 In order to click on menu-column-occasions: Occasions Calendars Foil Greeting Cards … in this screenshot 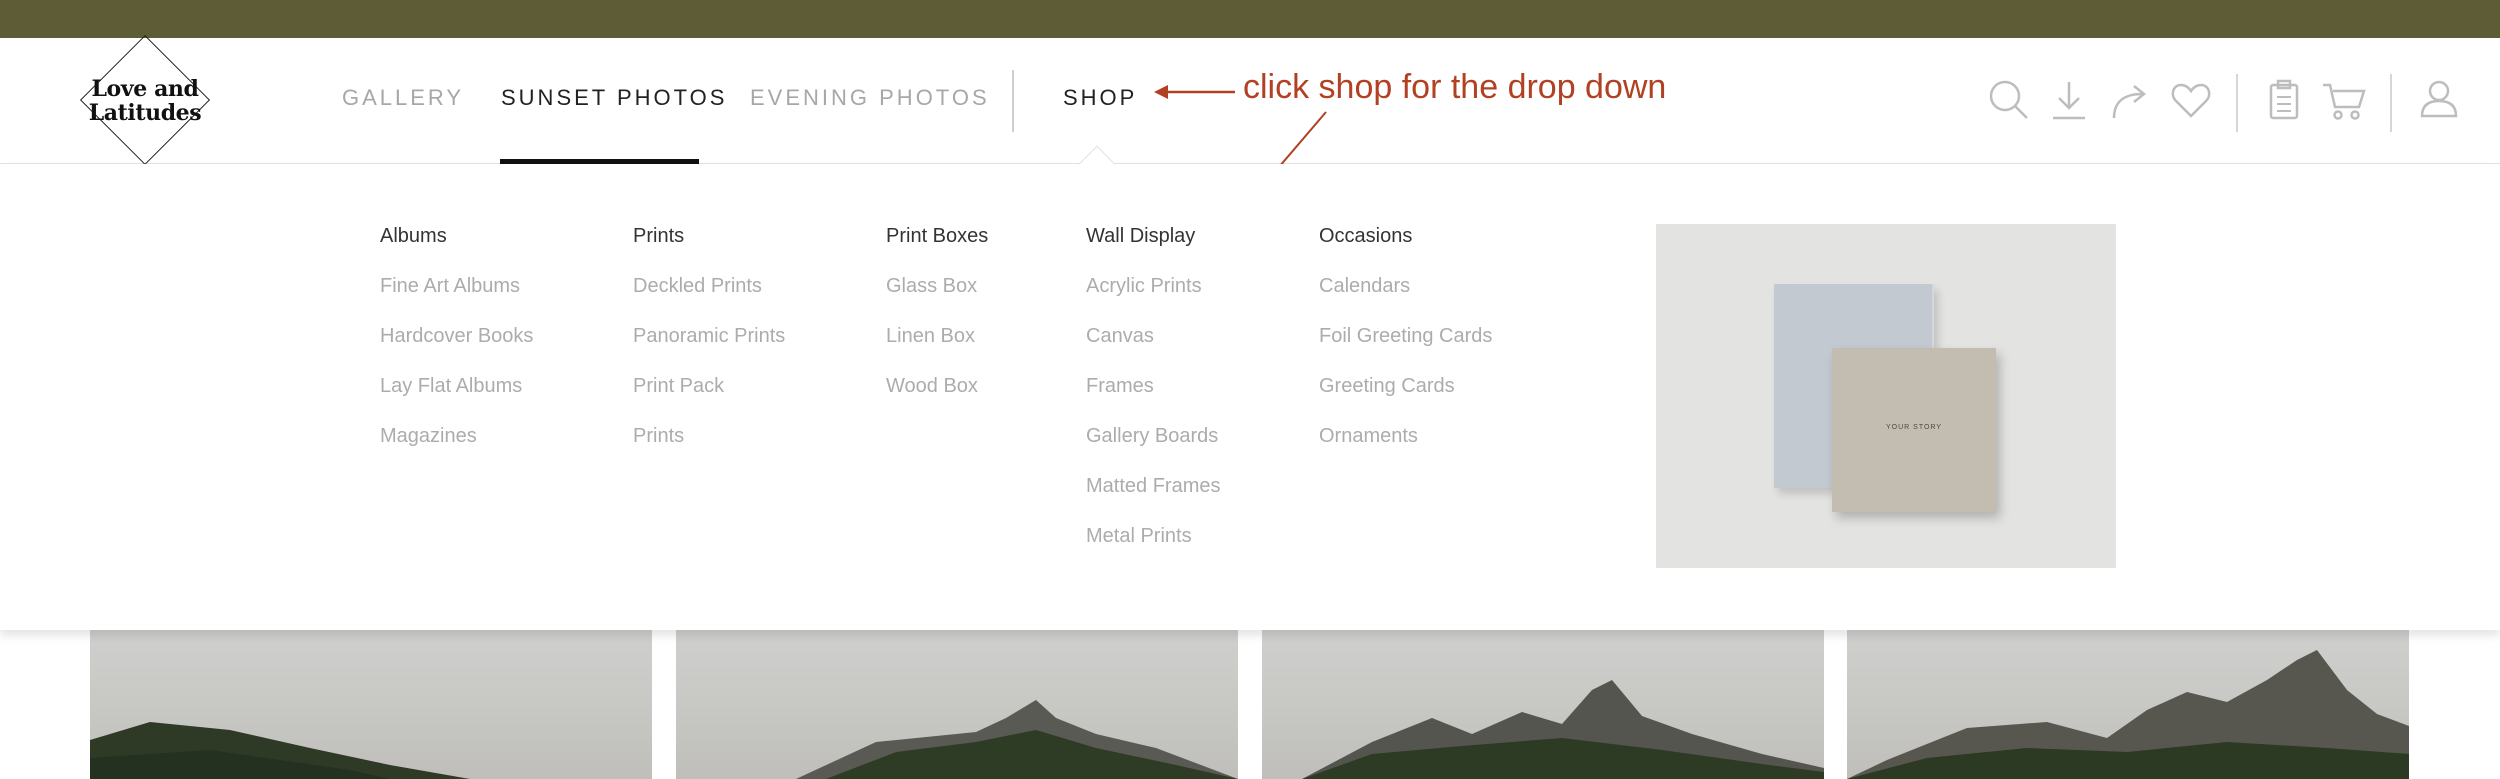, I will do `click(1405, 349)`.